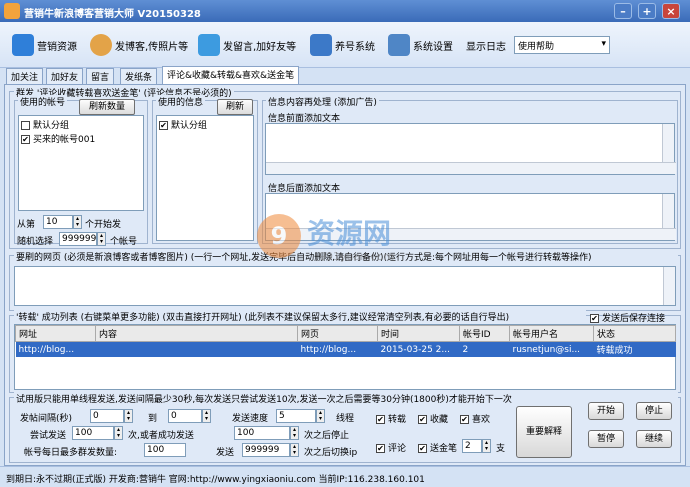  Describe the element at coordinates (551, 333) in the screenshot. I see `column-header: 帐号用户名` at that location.